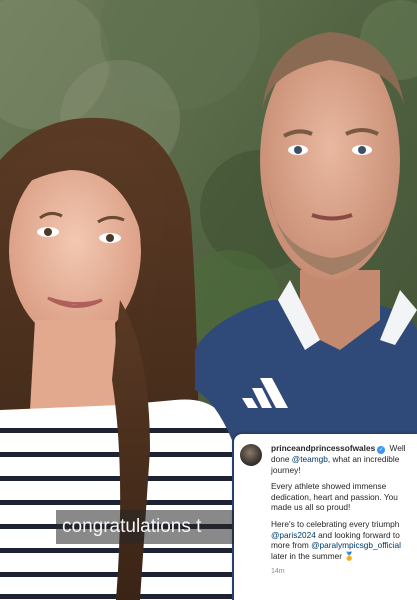 The width and height of the screenshot is (417, 600). I want to click on verified-badge-icon: ✓, so click(381, 450).